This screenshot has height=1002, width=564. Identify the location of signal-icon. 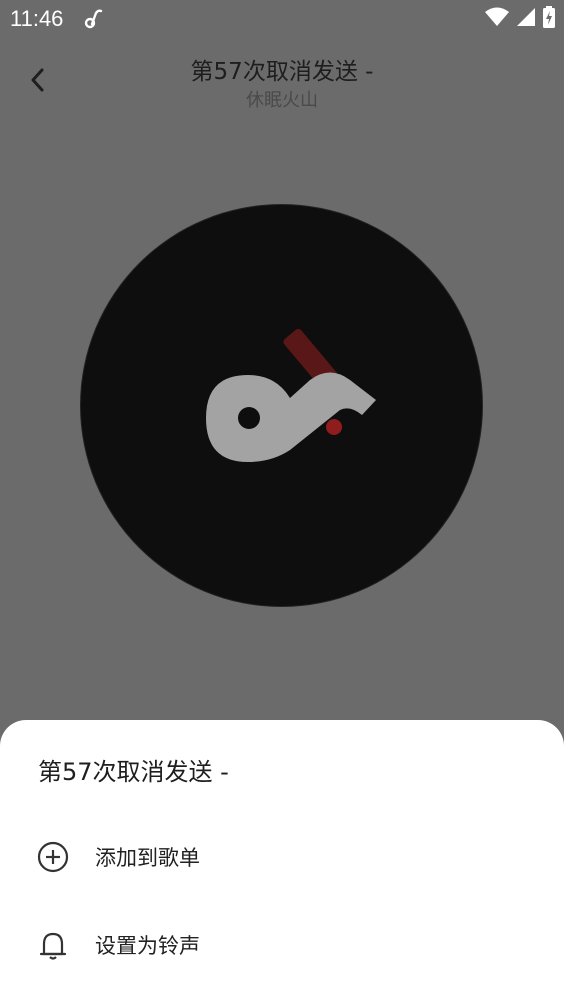
(526, 19).